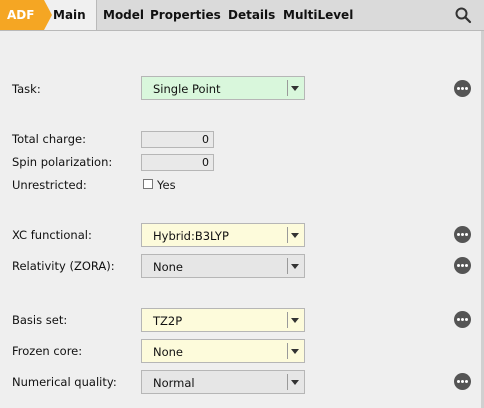  What do you see at coordinates (177, 139) in the screenshot?
I see `total-charge-input: 0` at bounding box center [177, 139].